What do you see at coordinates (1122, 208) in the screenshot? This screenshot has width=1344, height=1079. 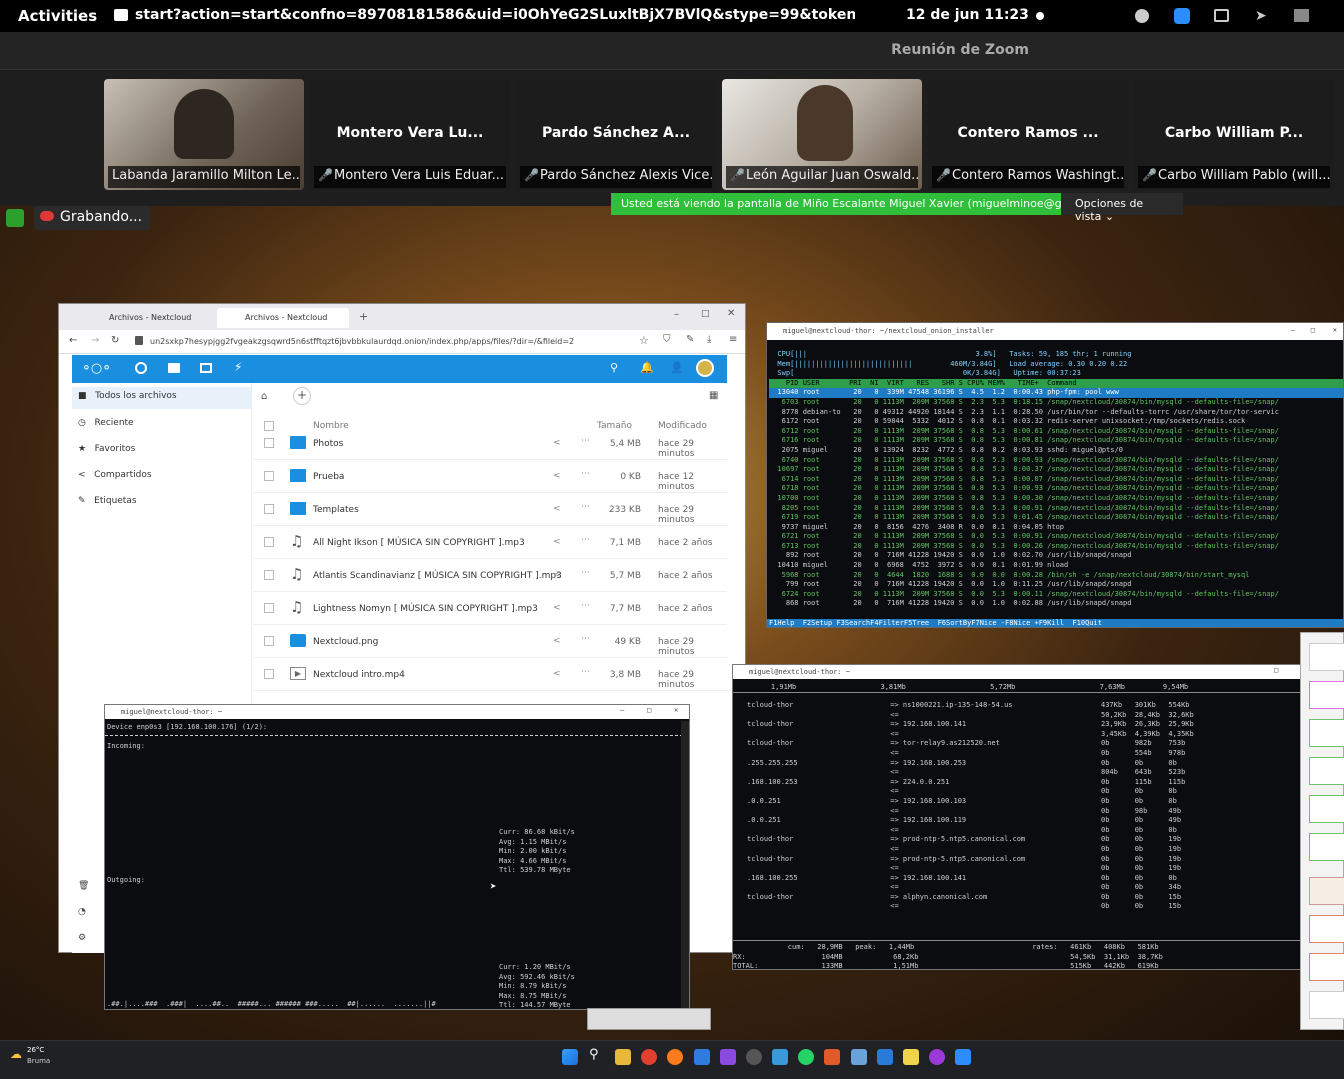 I see `view-options-button: Opciones de vista ⌄` at bounding box center [1122, 208].